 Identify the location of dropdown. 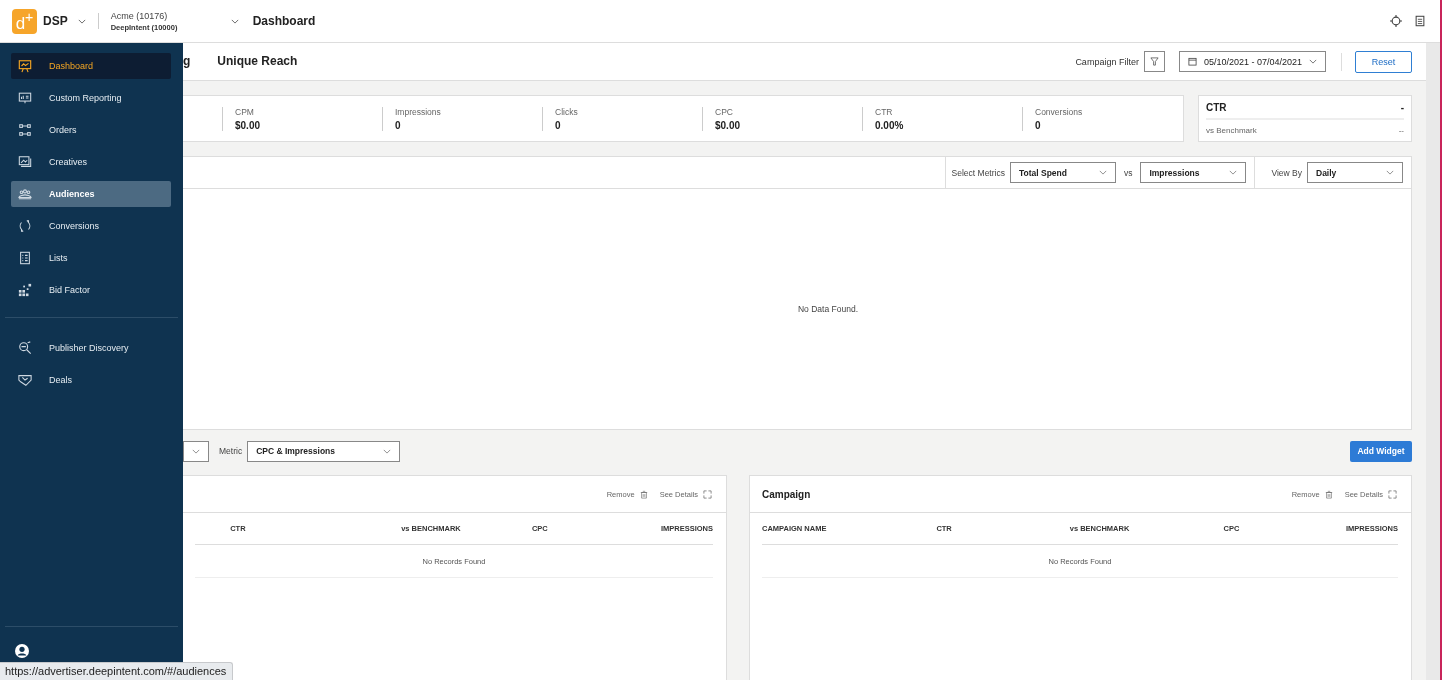
(196, 451).